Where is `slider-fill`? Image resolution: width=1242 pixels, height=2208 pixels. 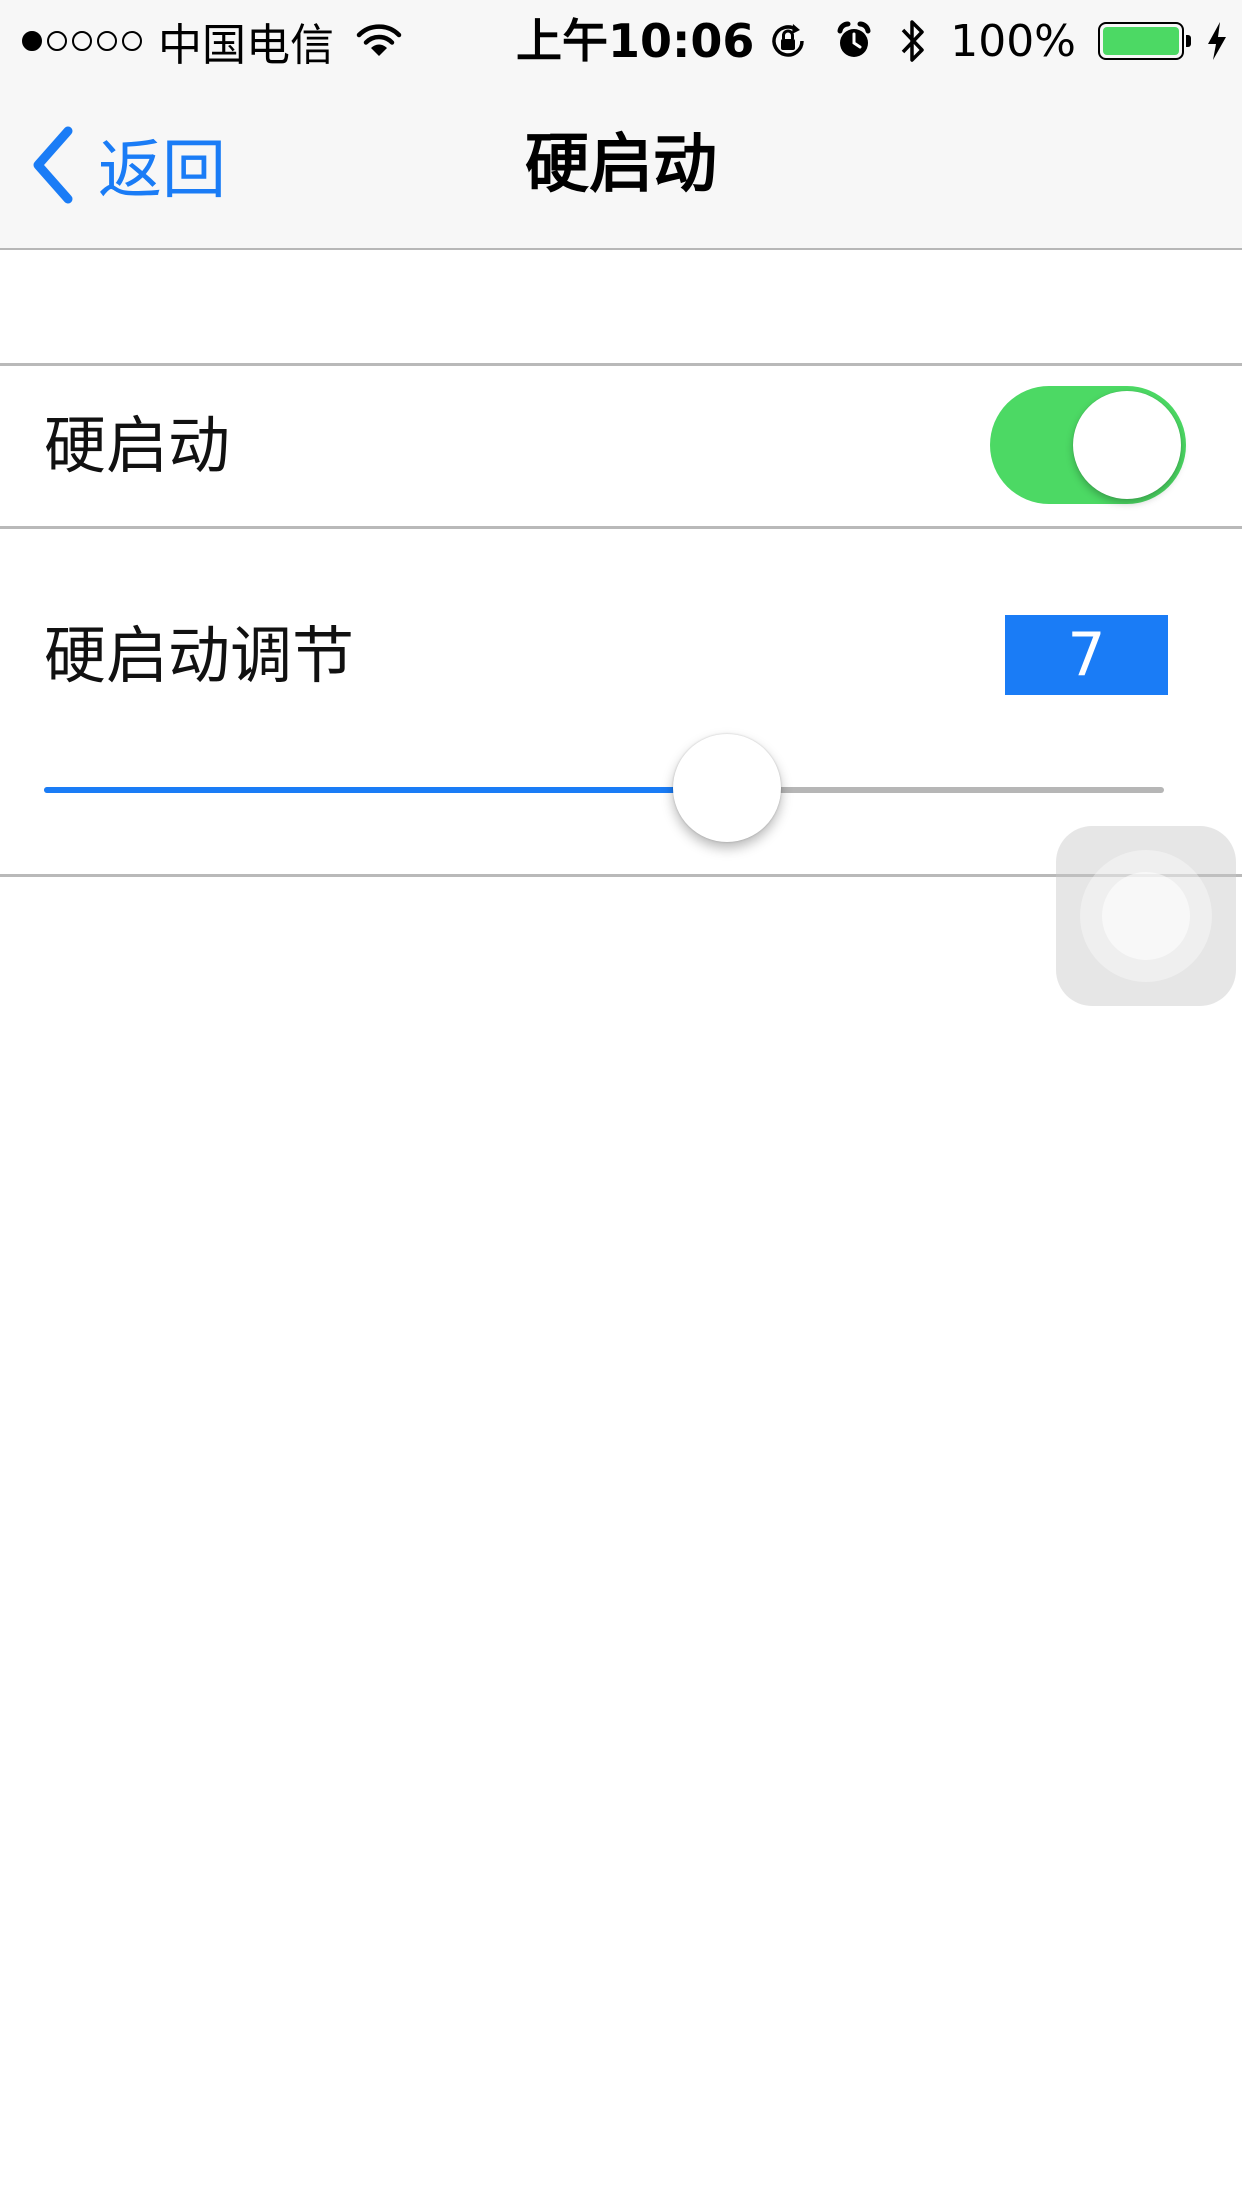
slider-fill is located at coordinates (386, 790).